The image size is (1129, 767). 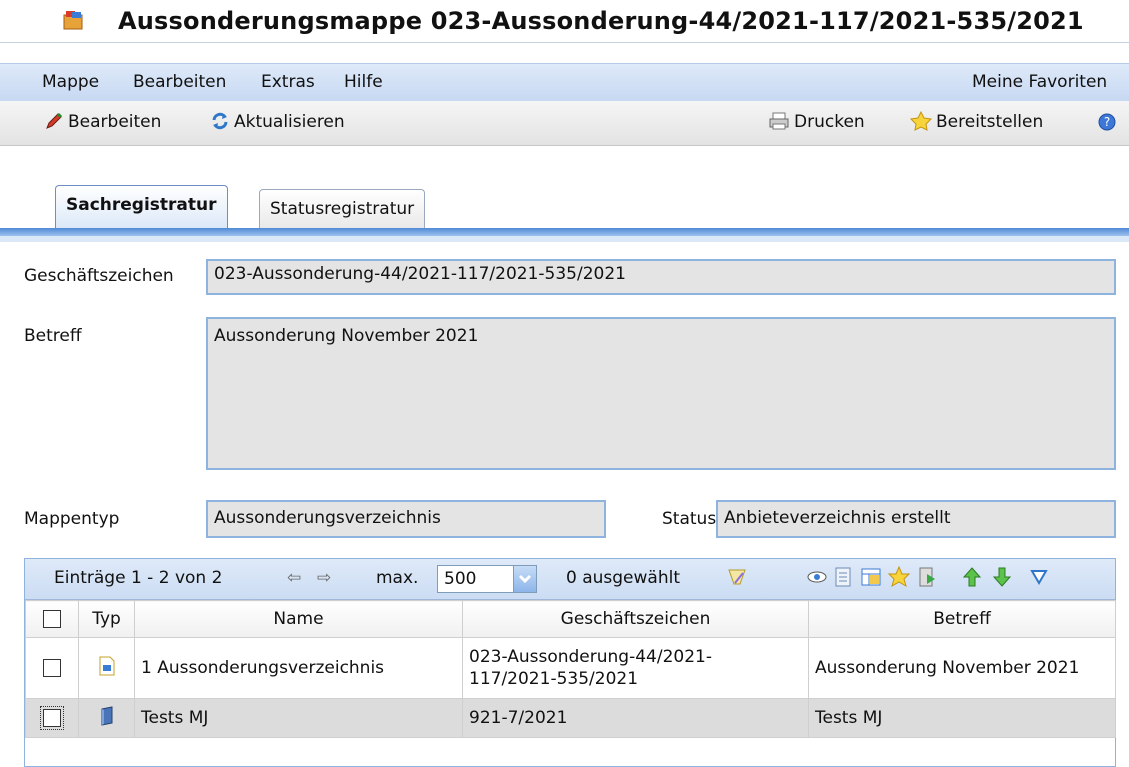 What do you see at coordinates (298, 668) in the screenshot?
I see `row-name: 1 Aussonderungsverzeichnis` at bounding box center [298, 668].